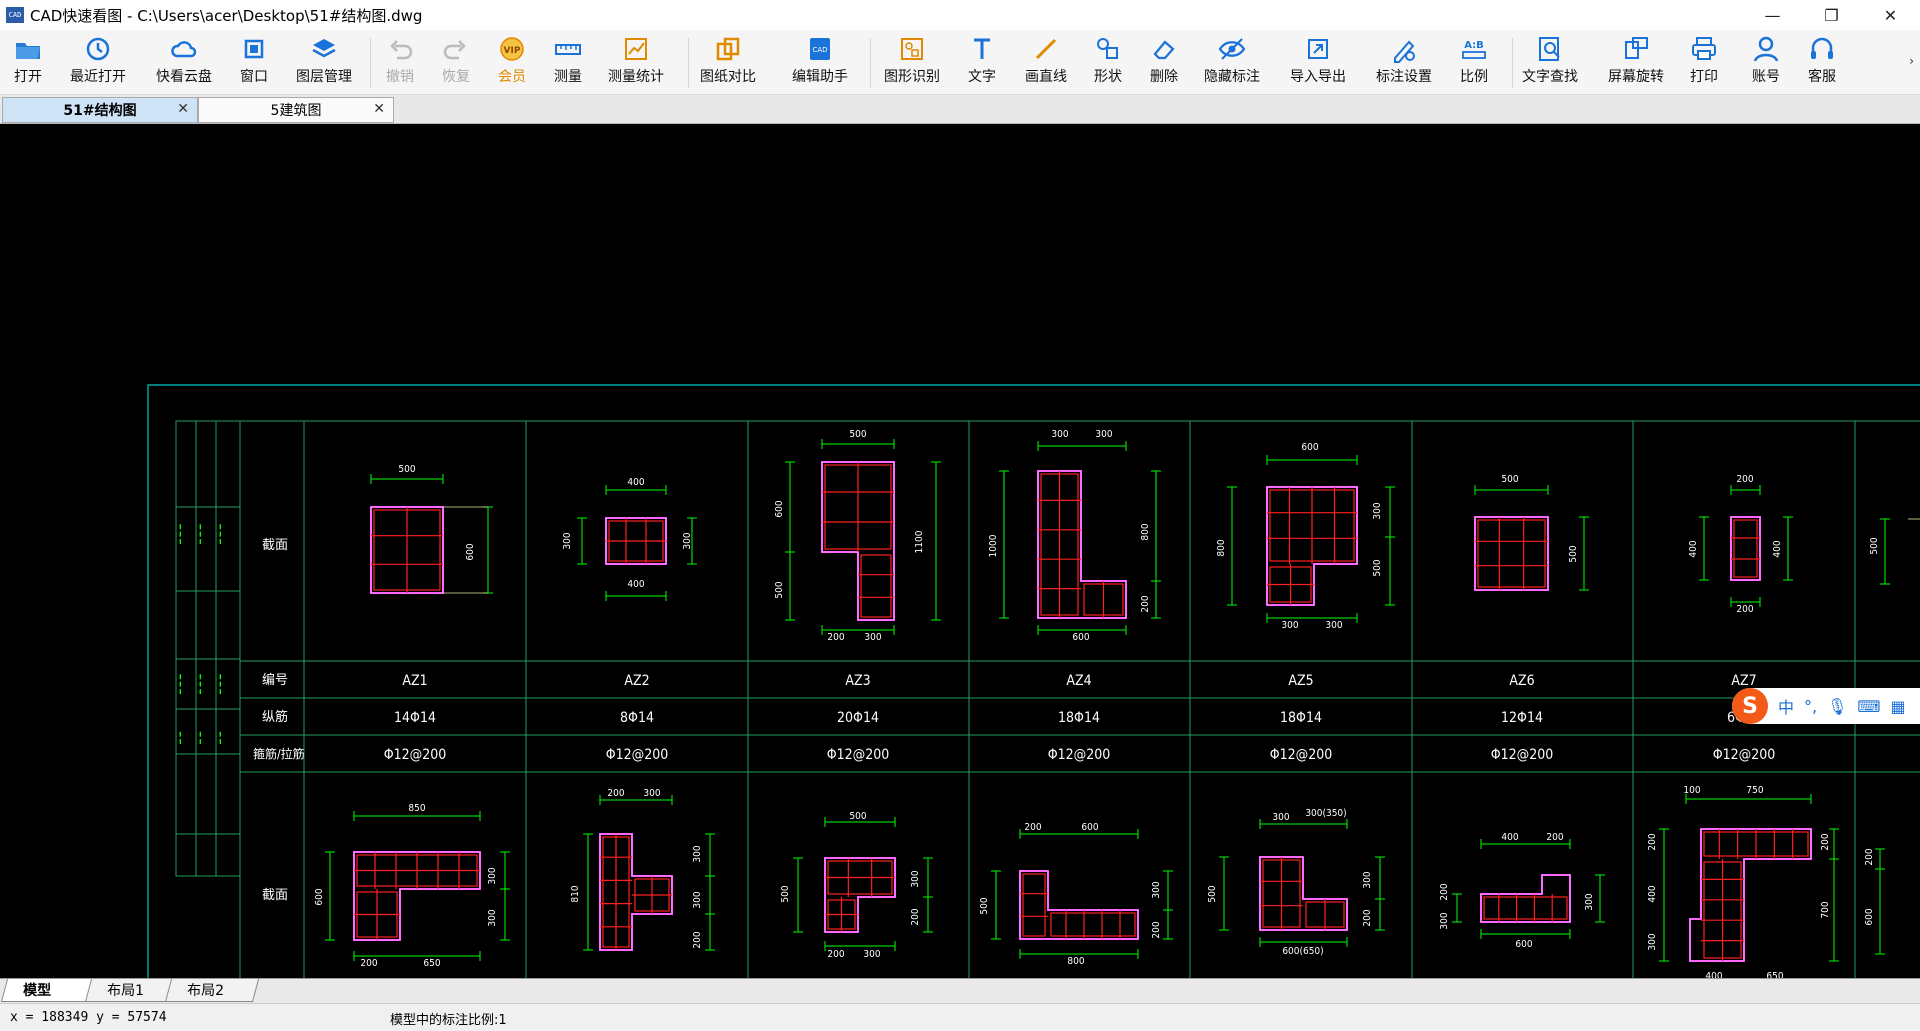  Describe the element at coordinates (28, 62) in the screenshot. I see `toolbar-folder-open-button: 打开` at that location.